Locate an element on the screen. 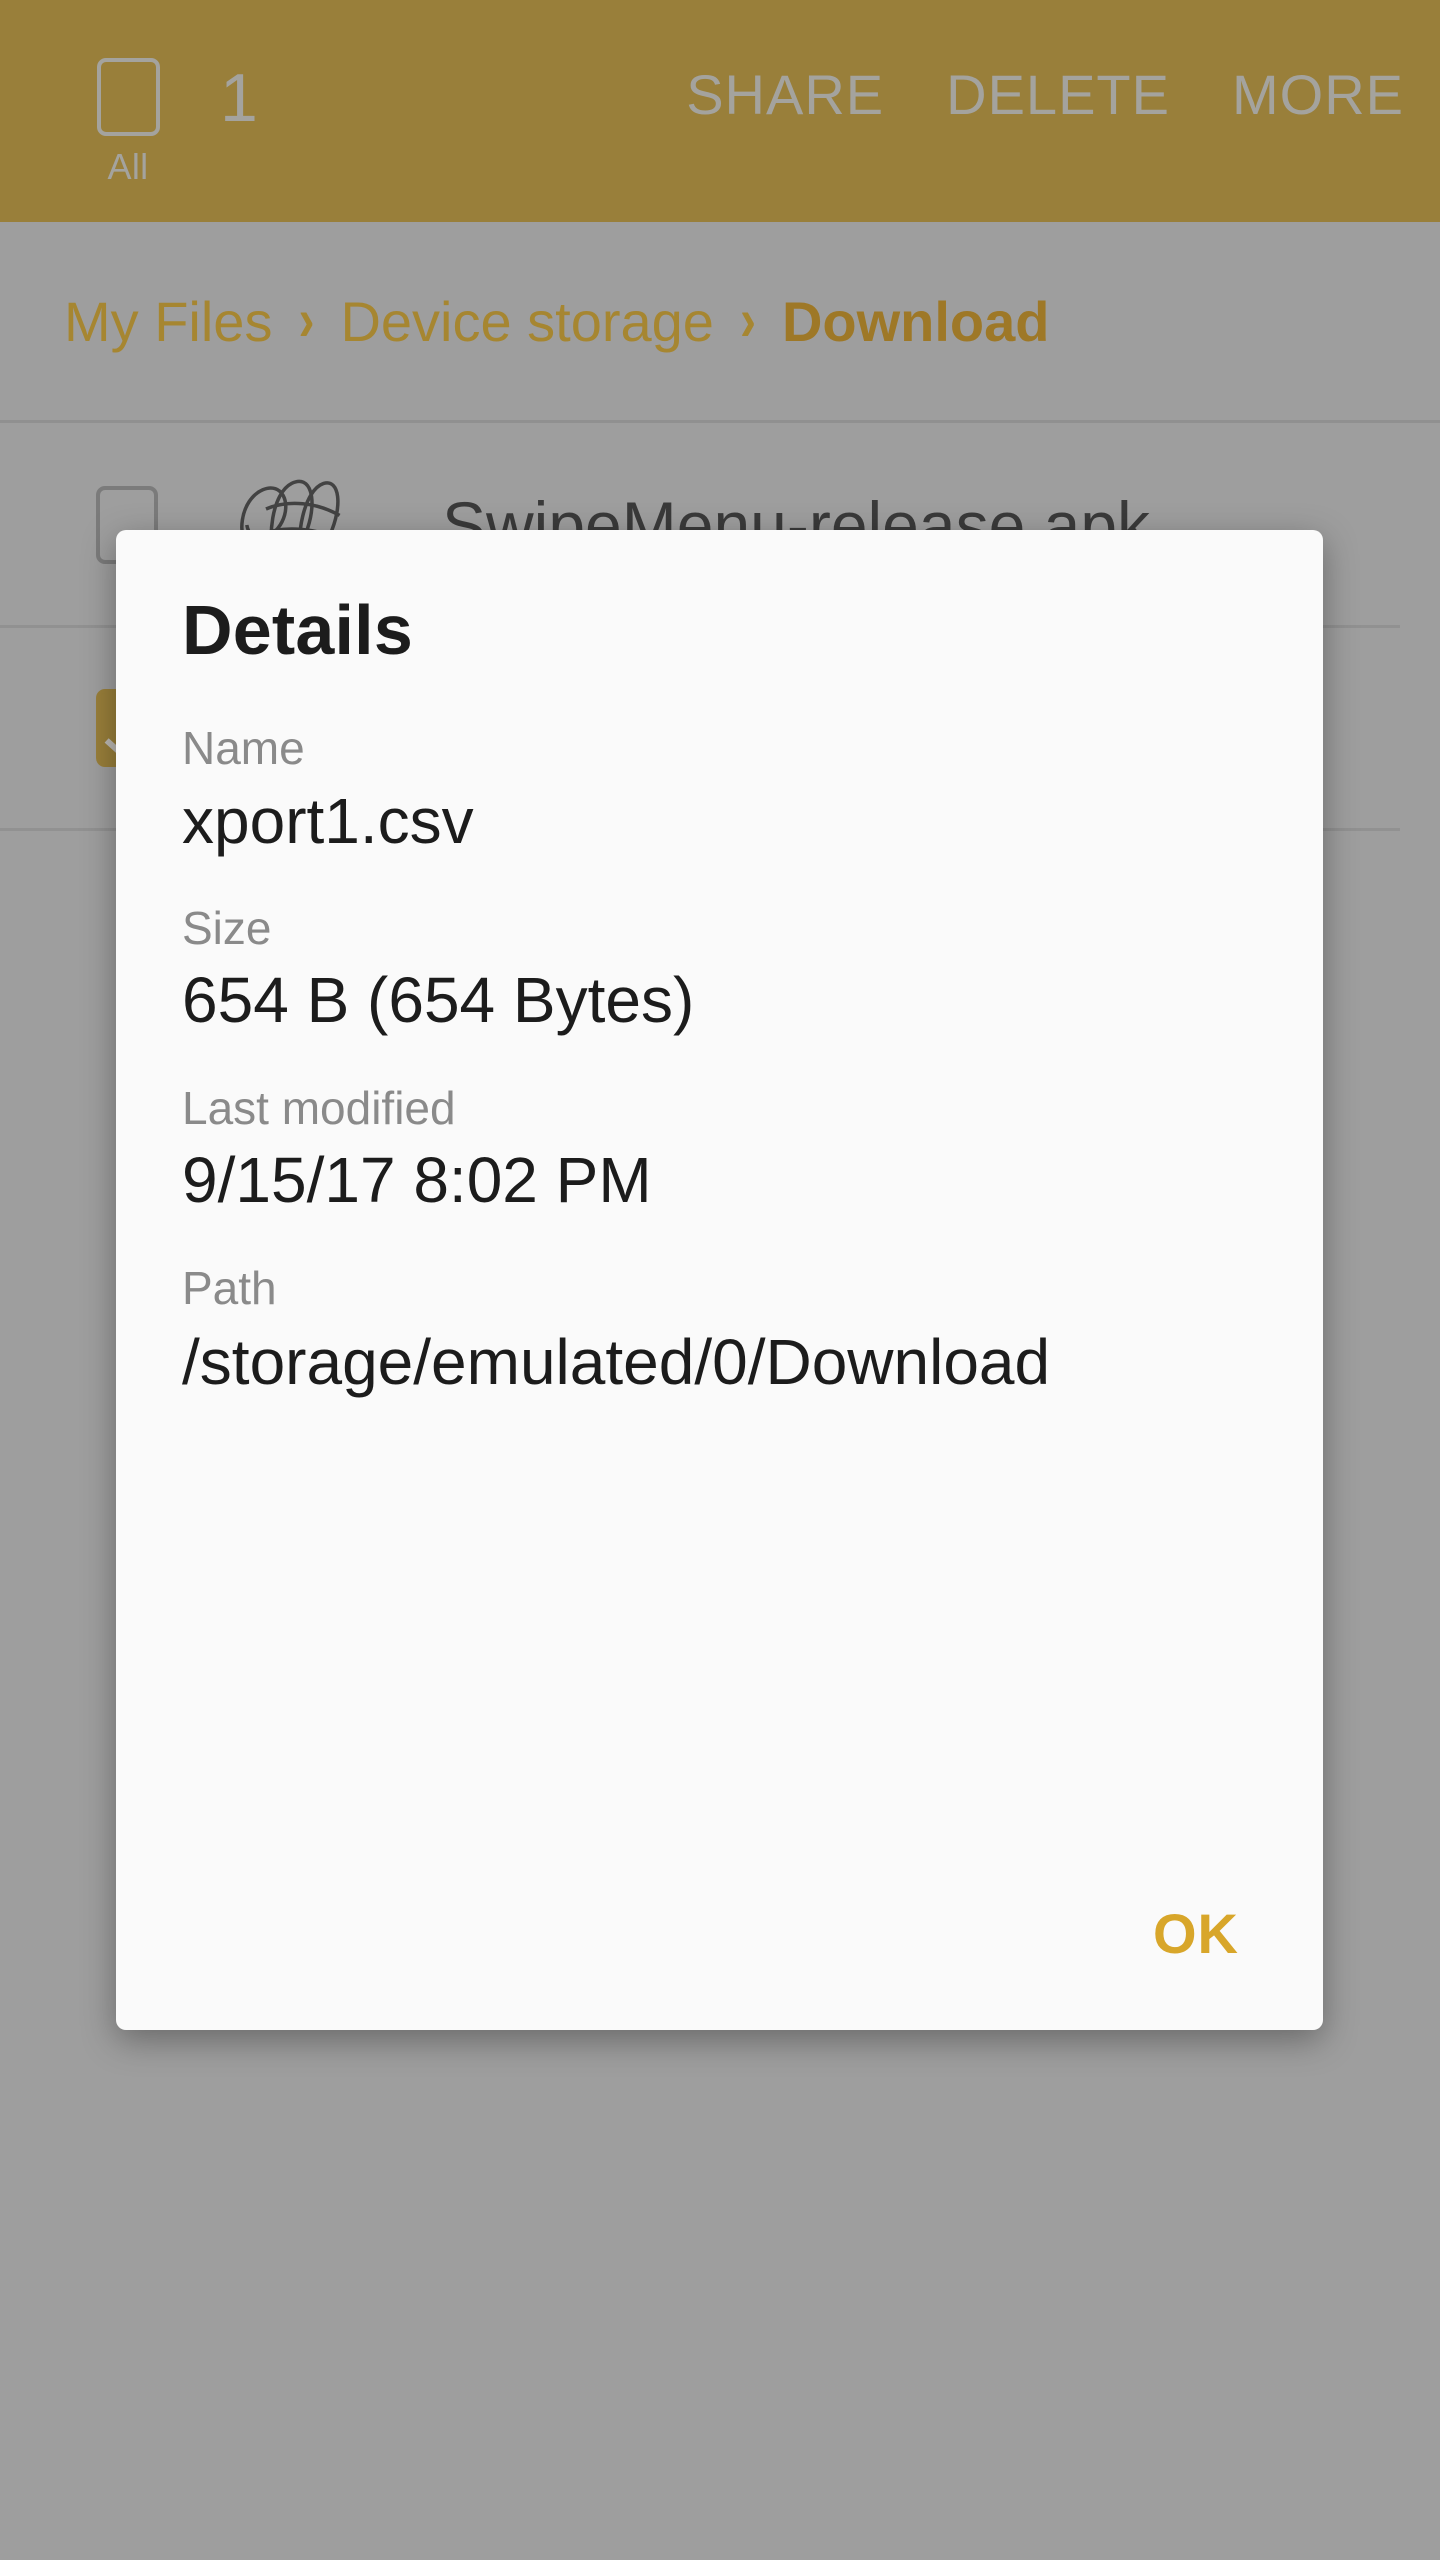 This screenshot has width=1440, height=2560. ok-button: OK is located at coordinates (1196, 1933).